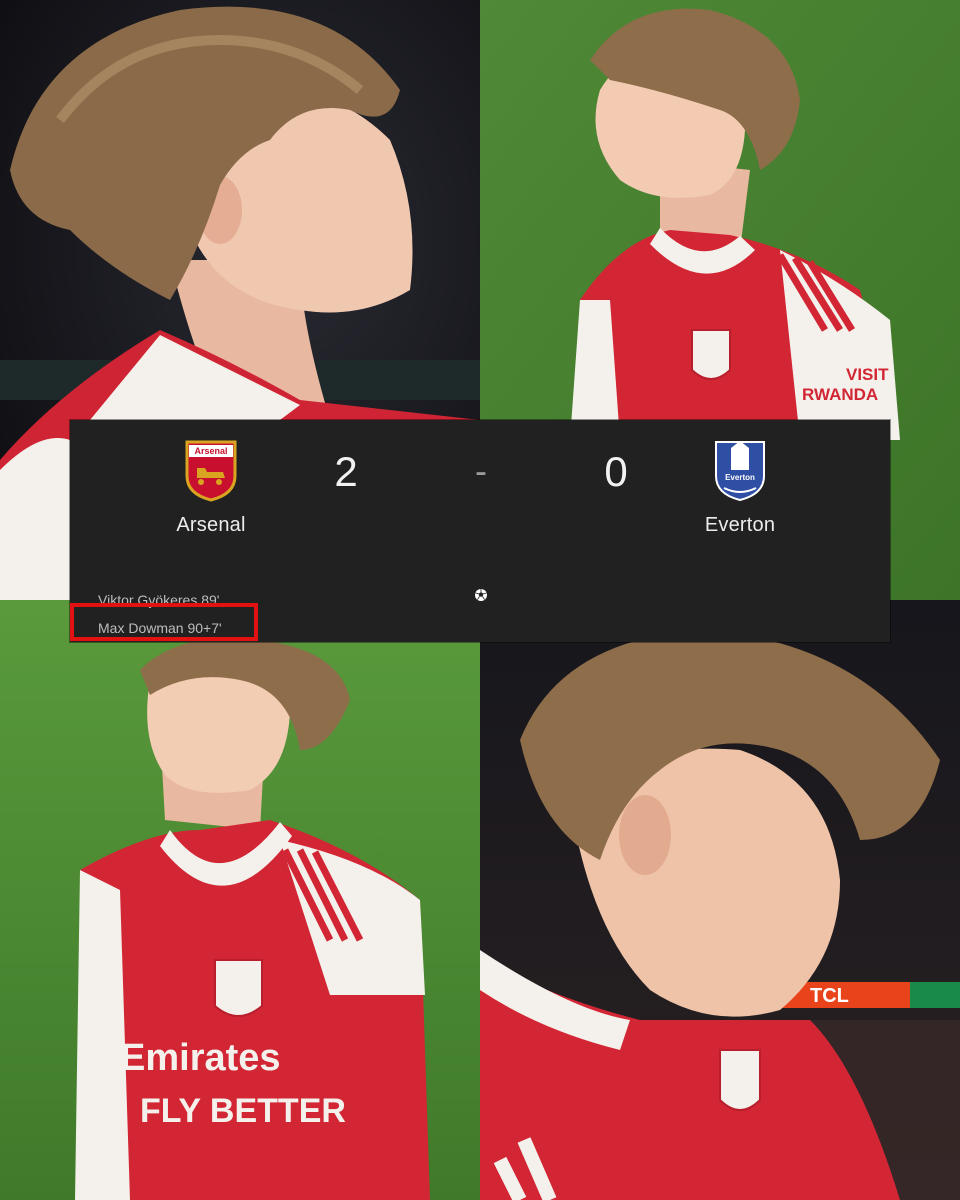  Describe the element at coordinates (200, 1058) in the screenshot. I see `shirt-sponsor-text: Emirates` at that location.